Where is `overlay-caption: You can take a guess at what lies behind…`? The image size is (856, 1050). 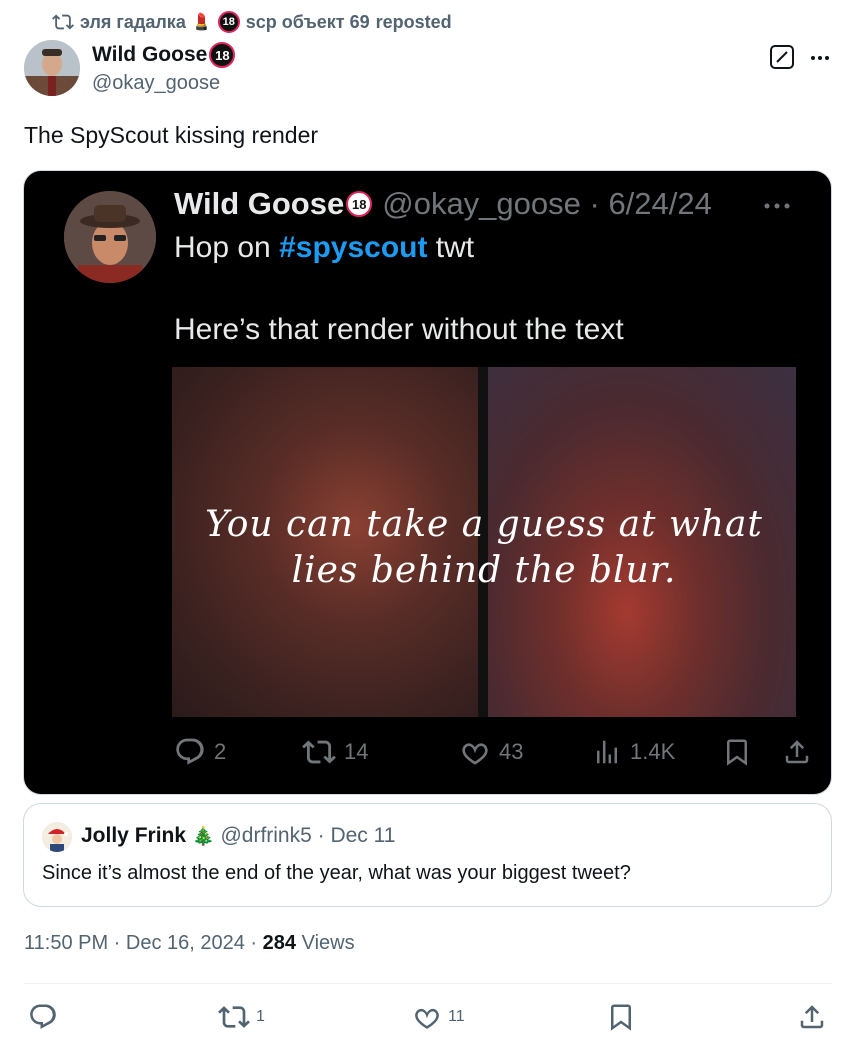 overlay-caption: You can take a guess at what lies behind… is located at coordinates (484, 548).